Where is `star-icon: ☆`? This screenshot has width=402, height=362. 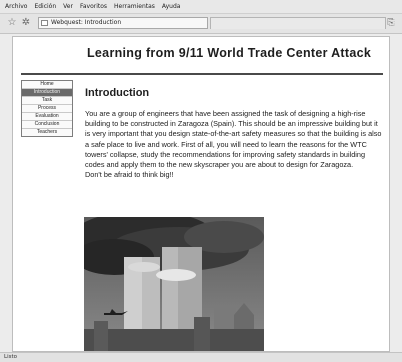 star-icon: ☆ is located at coordinates (12, 23).